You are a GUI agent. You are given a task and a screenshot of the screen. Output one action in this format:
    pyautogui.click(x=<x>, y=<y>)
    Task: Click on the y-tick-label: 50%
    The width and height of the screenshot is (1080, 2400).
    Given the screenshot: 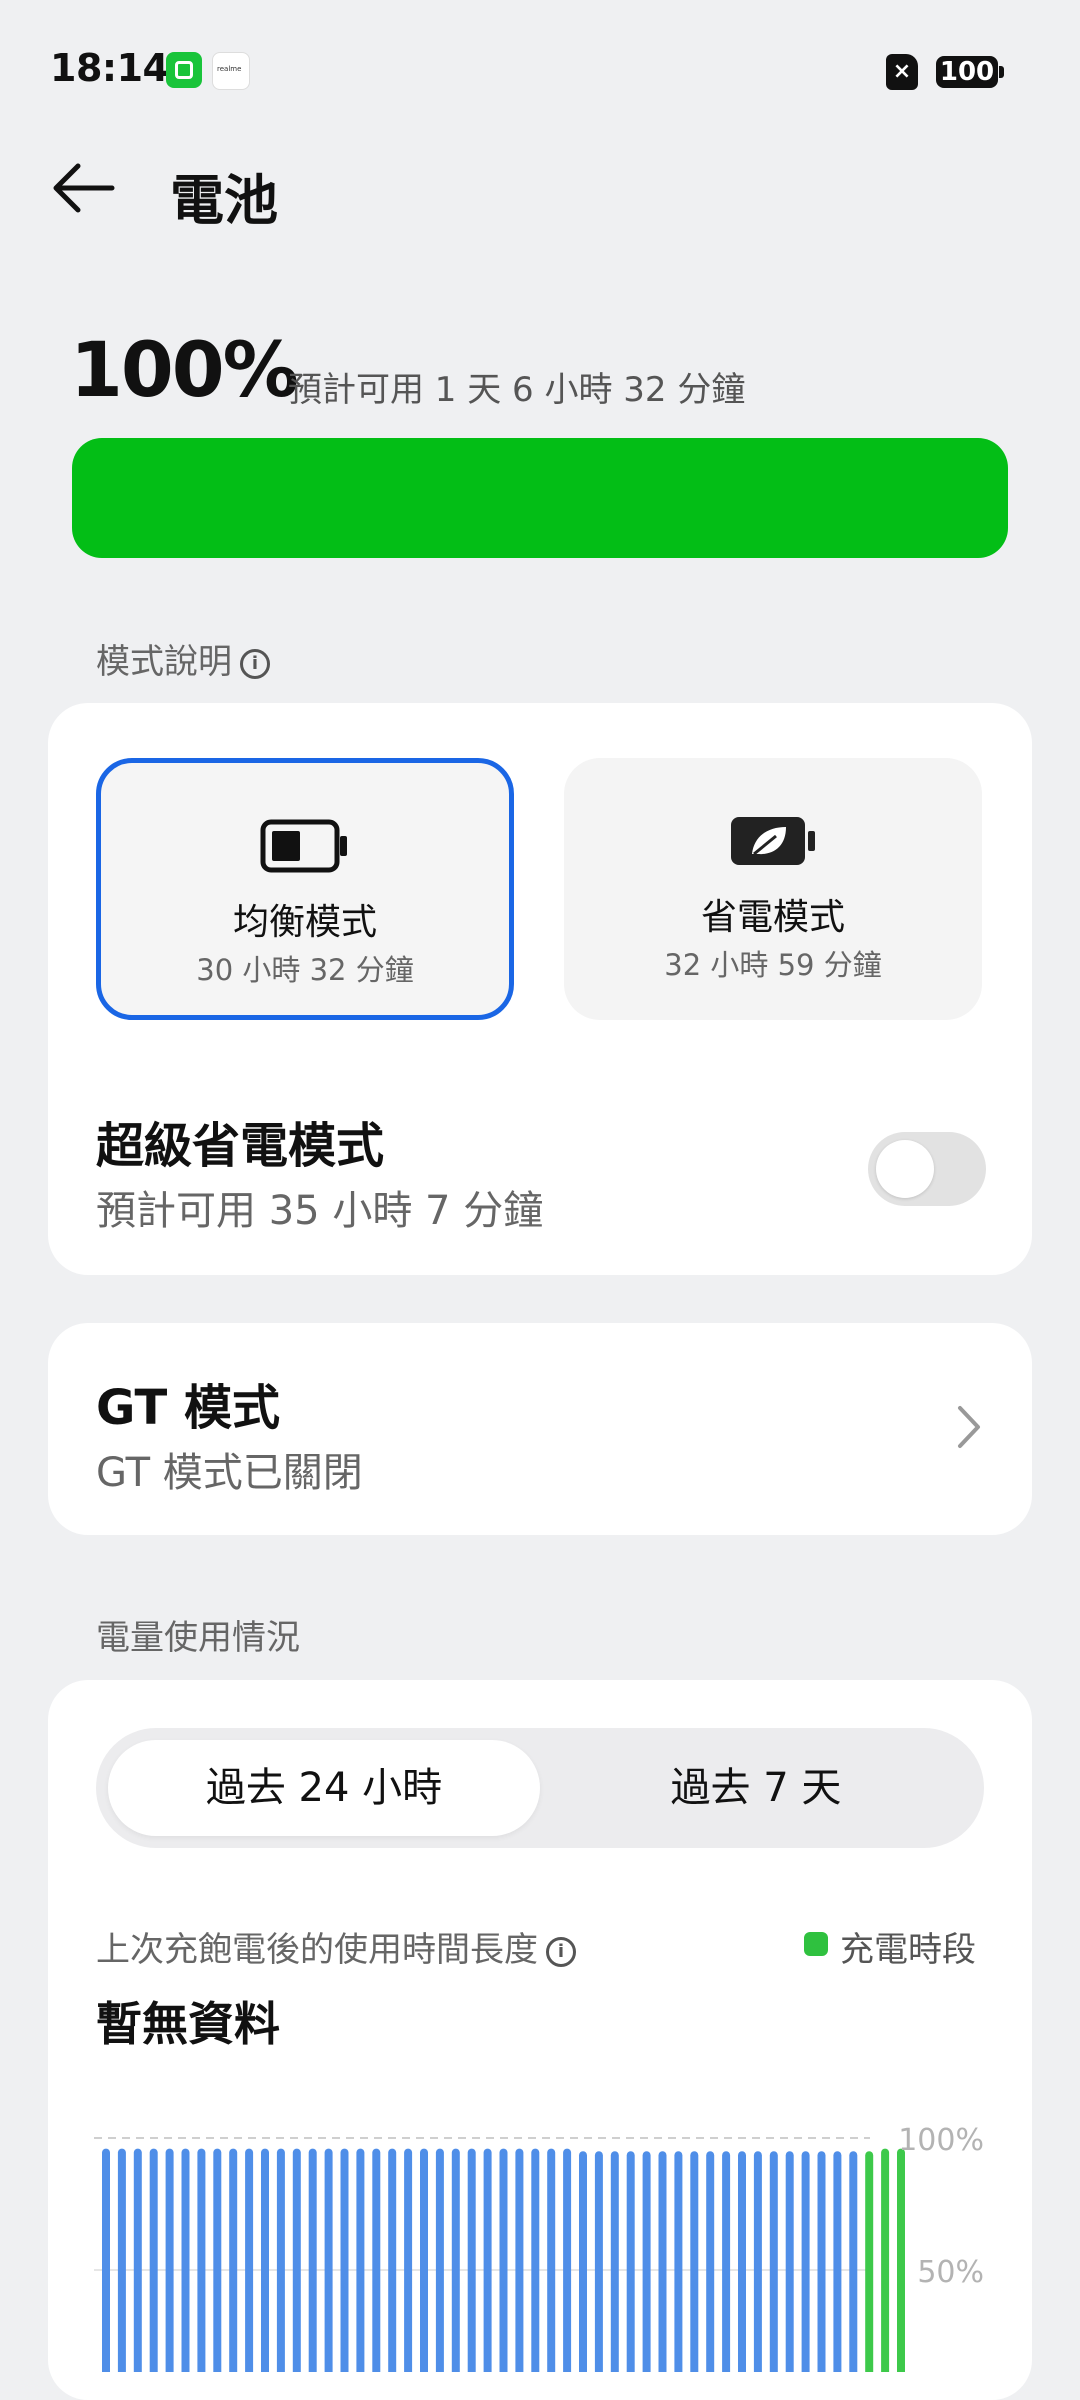 What is the action you would take?
    pyautogui.click(x=950, y=2272)
    